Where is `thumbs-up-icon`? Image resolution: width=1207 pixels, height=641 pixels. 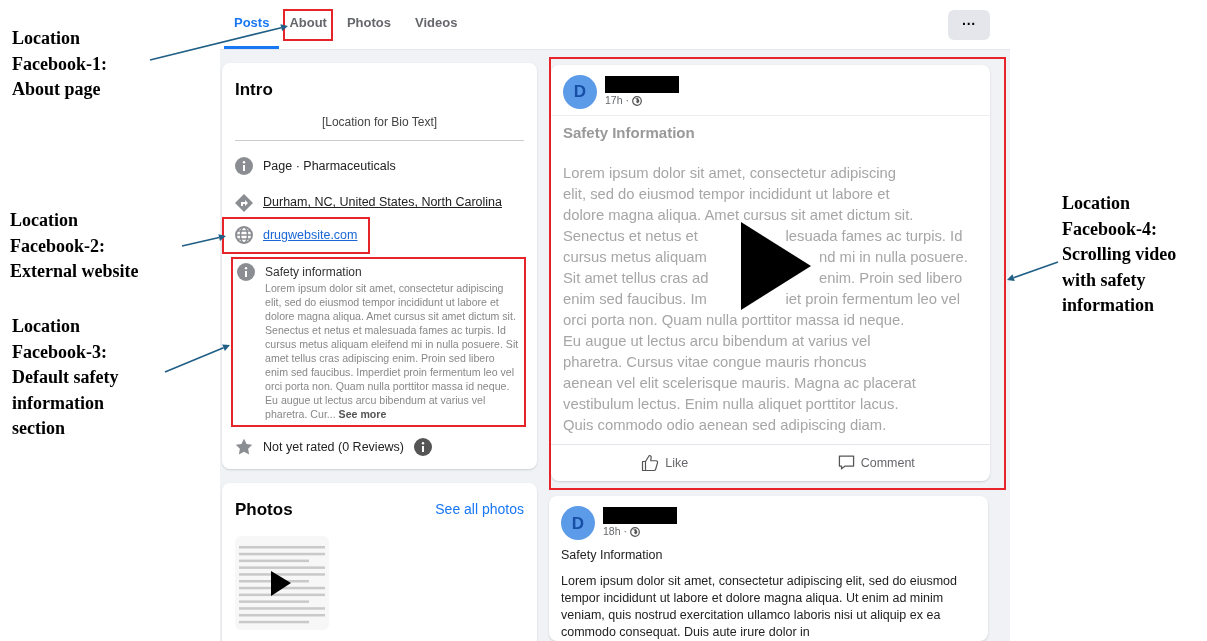
thumbs-up-icon is located at coordinates (650, 462).